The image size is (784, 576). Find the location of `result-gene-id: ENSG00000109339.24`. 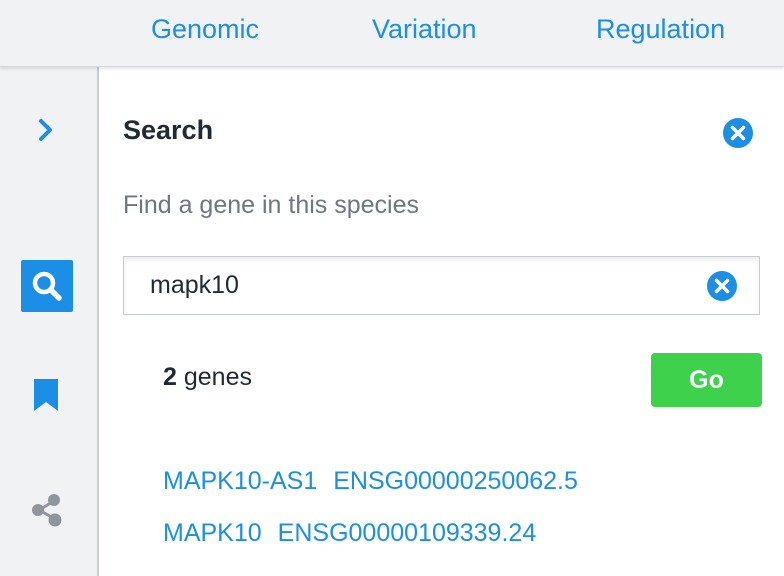

result-gene-id: ENSG00000109339.24 is located at coordinates (407, 533).